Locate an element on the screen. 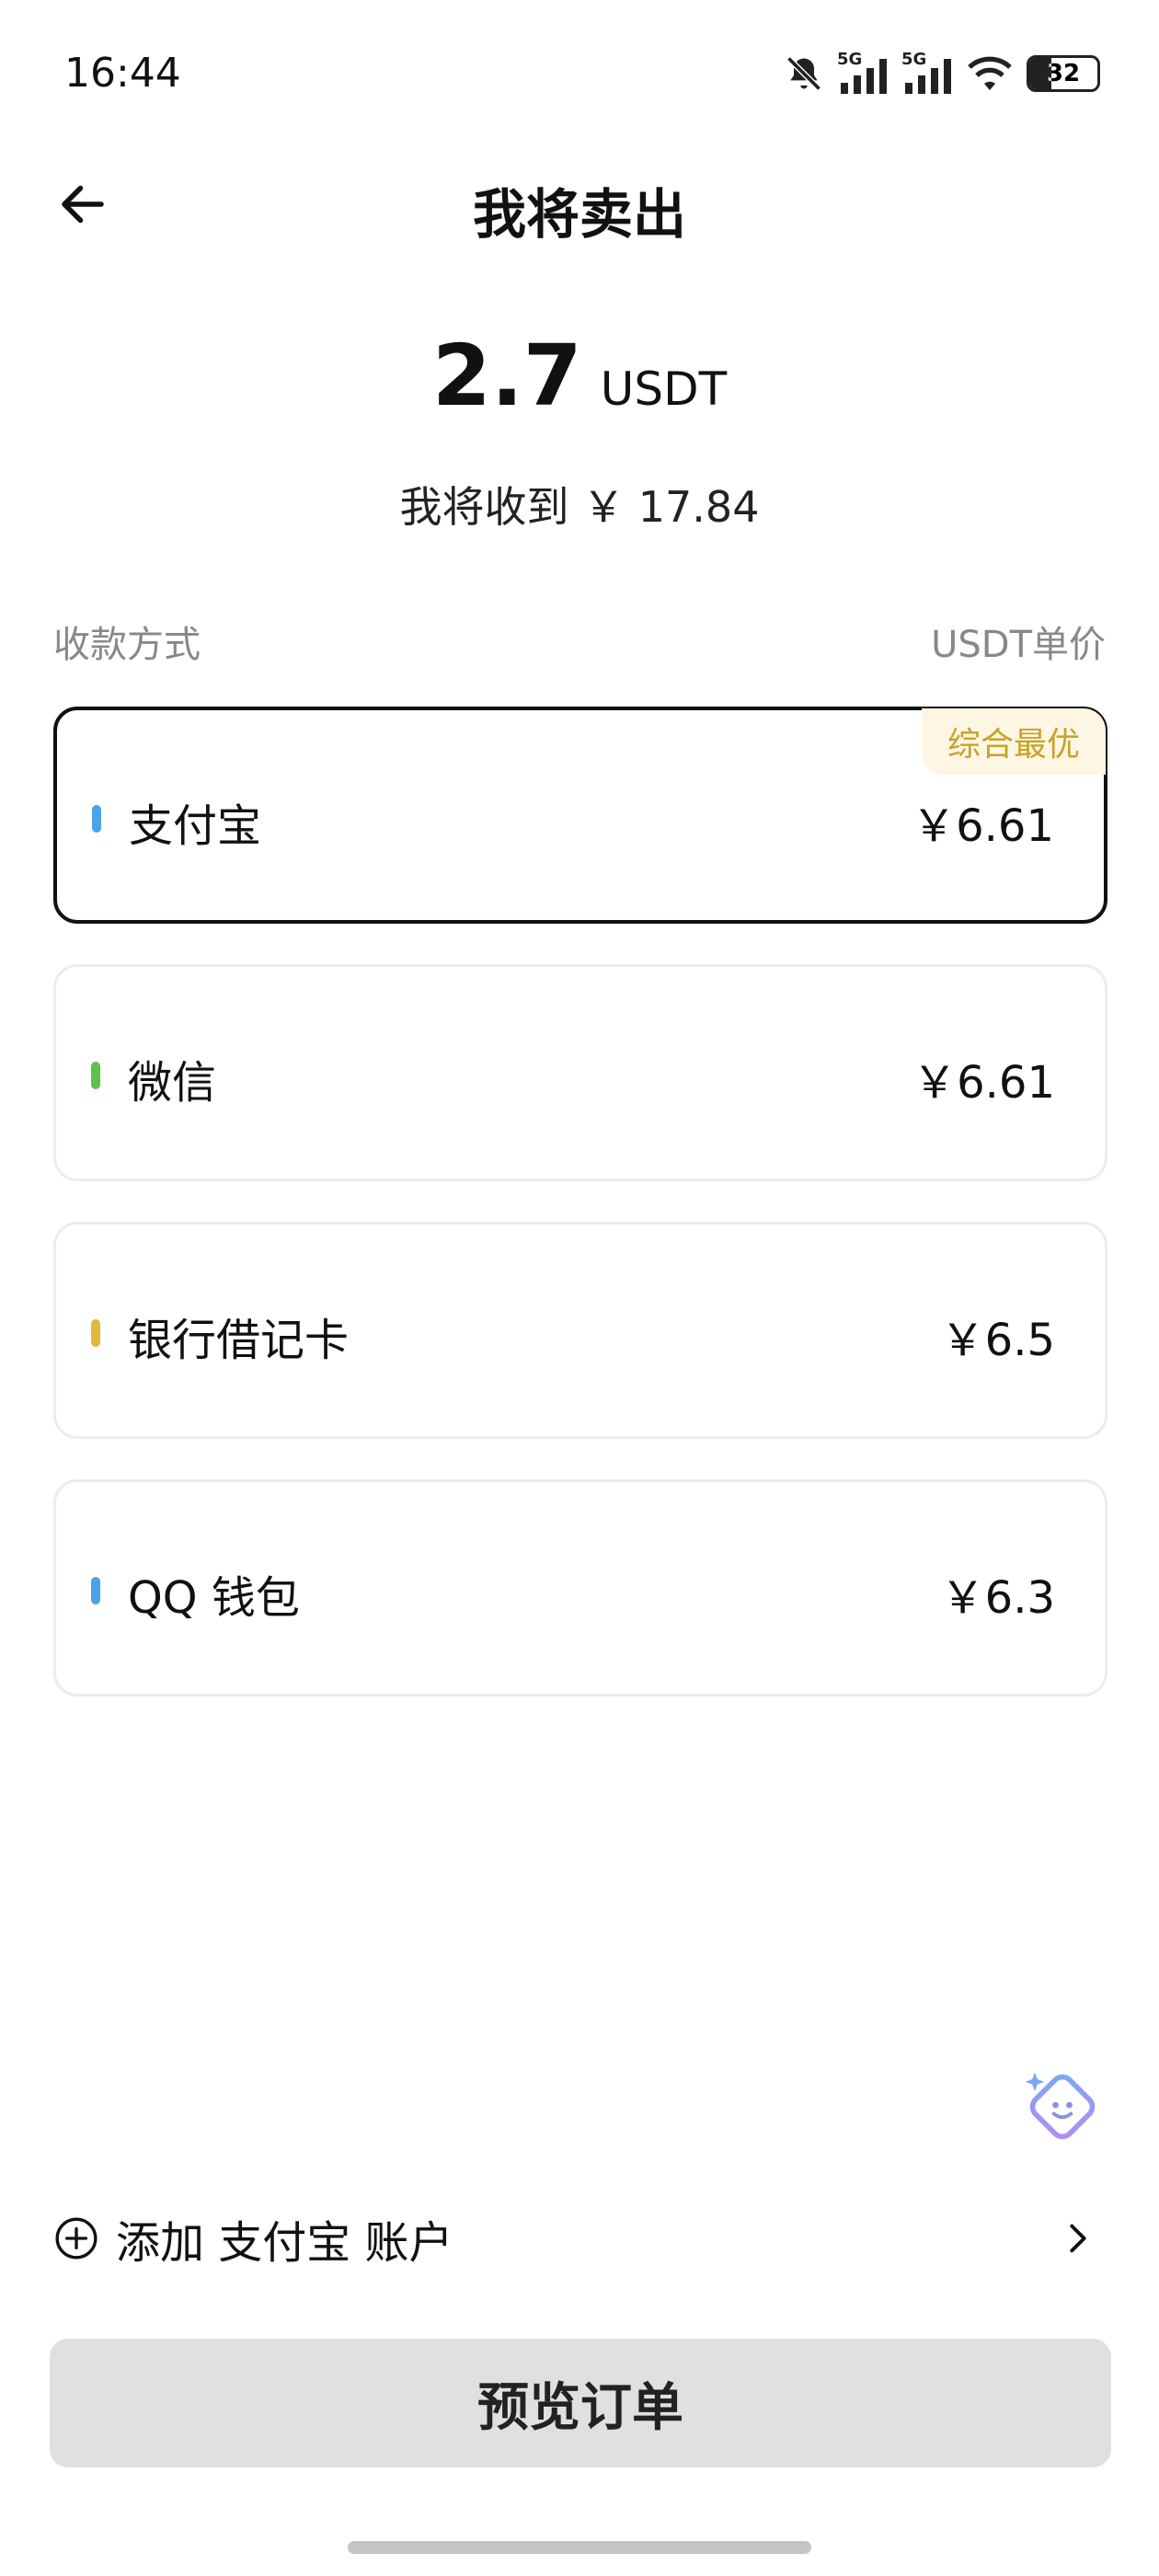 Image resolution: width=1159 pixels, height=2576 pixels. amount-value: 2.7 is located at coordinates (506, 376).